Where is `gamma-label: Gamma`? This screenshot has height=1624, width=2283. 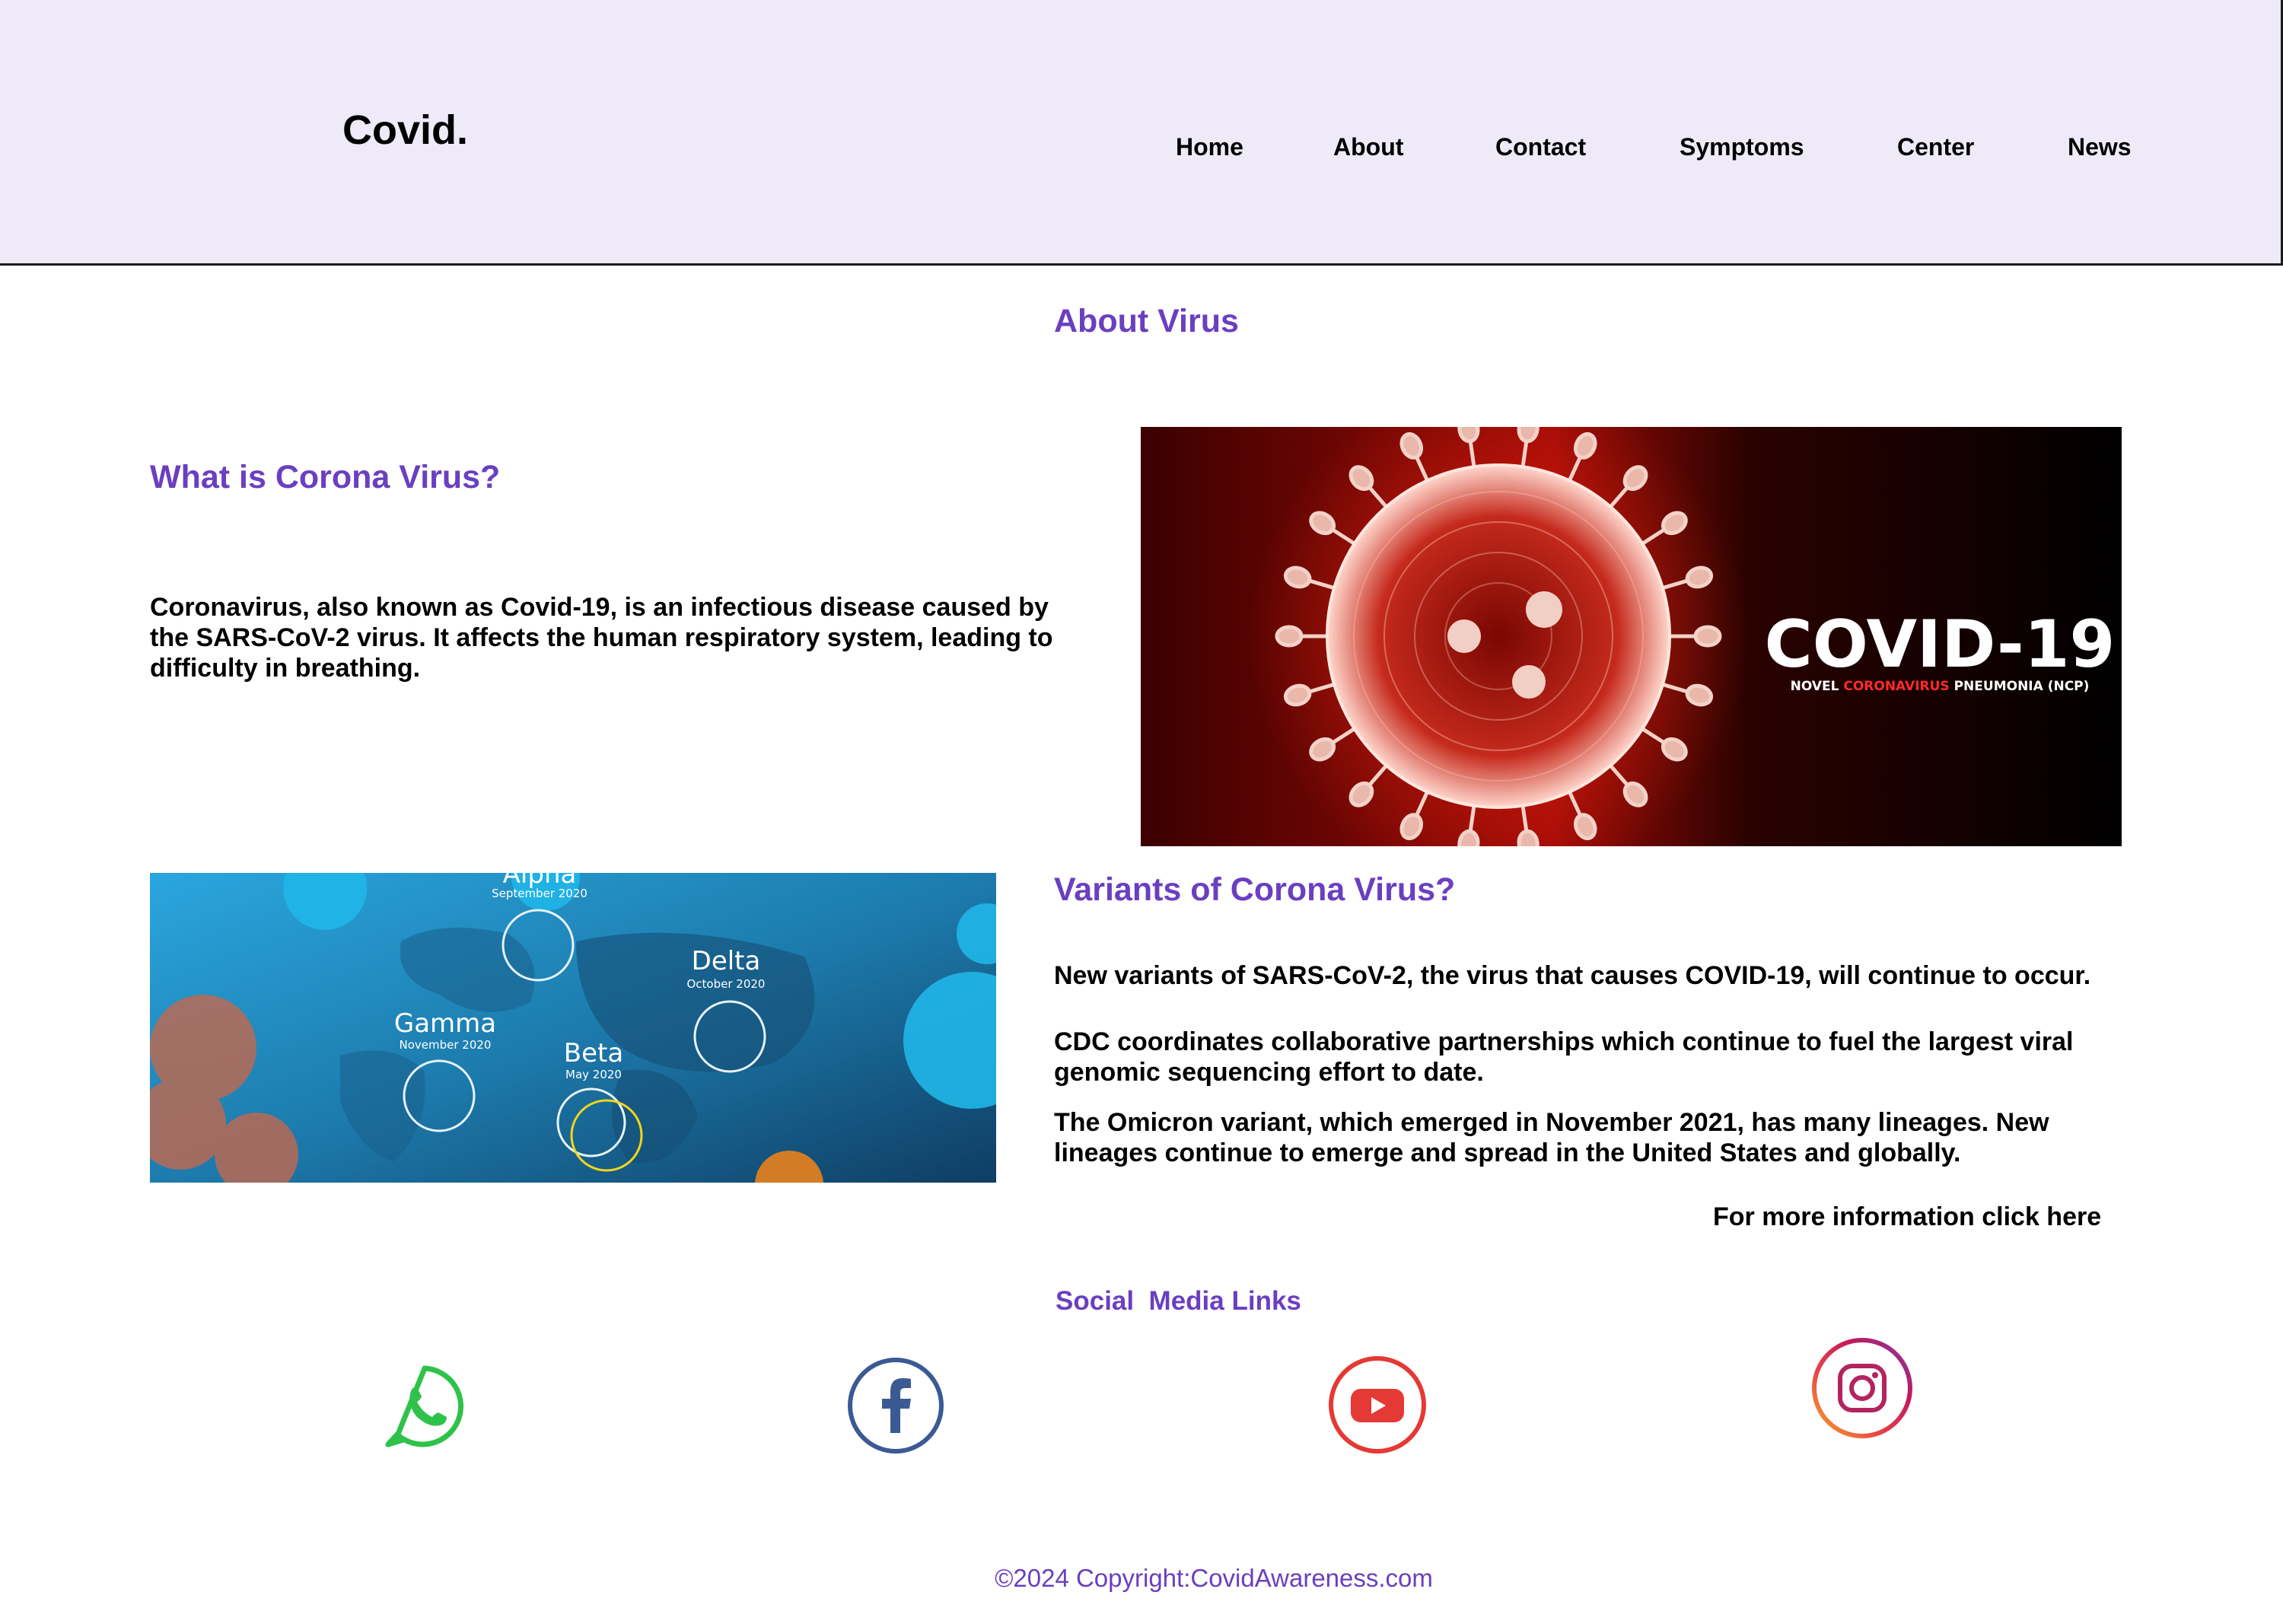 gamma-label: Gamma is located at coordinates (445, 1023).